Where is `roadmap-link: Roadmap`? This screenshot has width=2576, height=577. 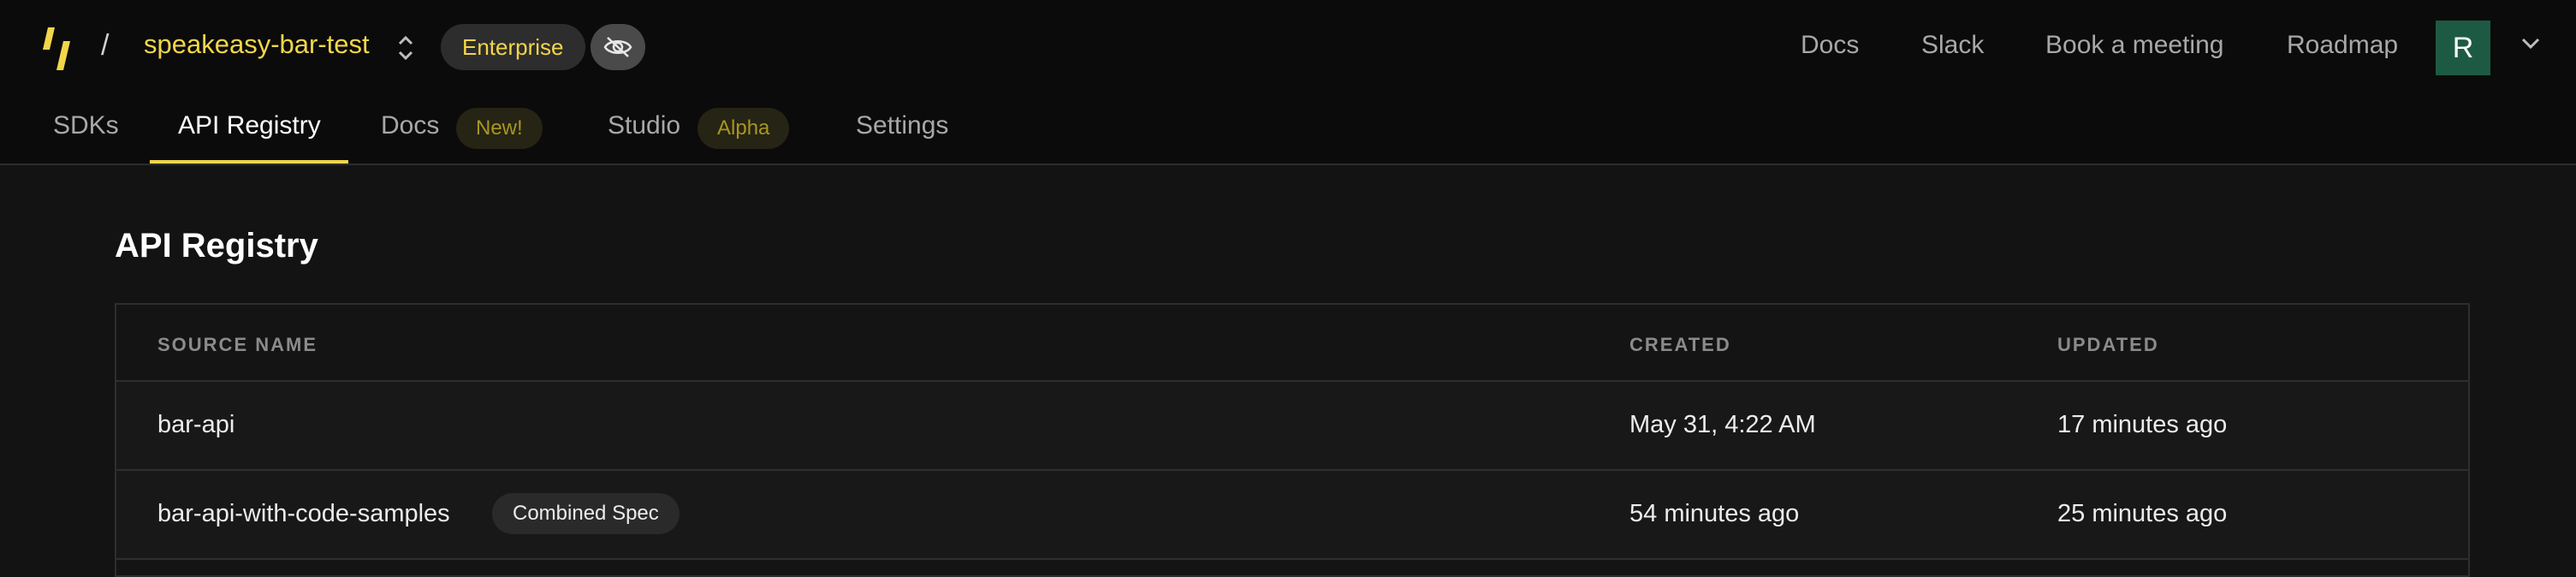 roadmap-link: Roadmap is located at coordinates (2342, 45).